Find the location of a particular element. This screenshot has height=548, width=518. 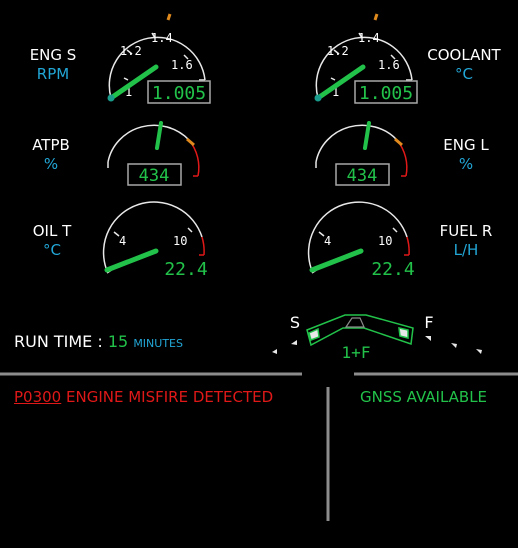

trim-right-flap is located at coordinates (403, 333).